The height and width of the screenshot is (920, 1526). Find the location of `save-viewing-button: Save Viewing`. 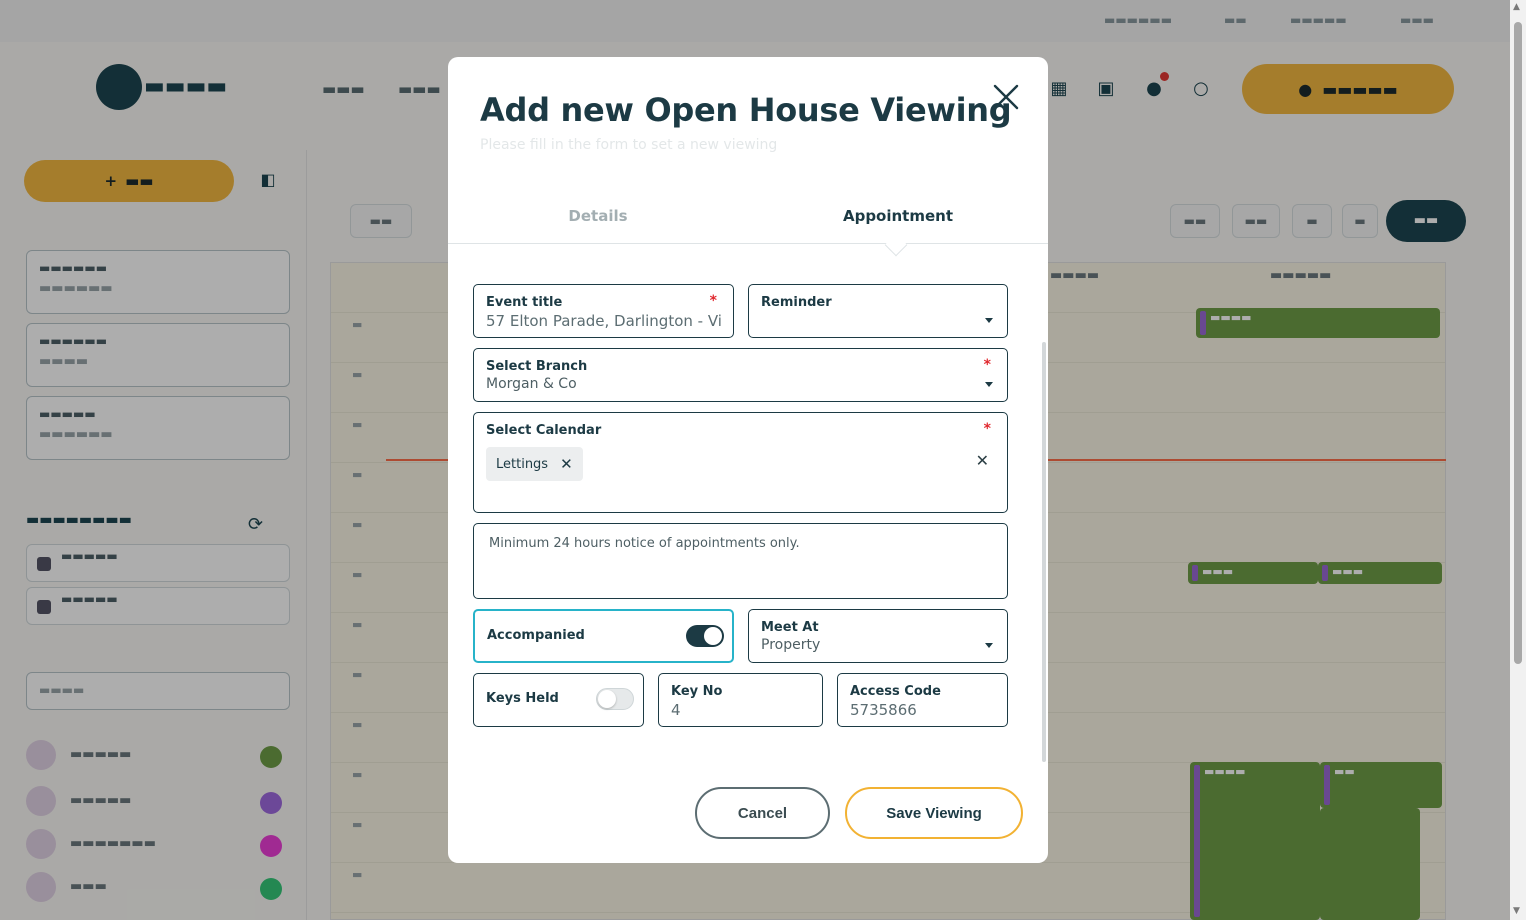

save-viewing-button: Save Viewing is located at coordinates (934, 813).